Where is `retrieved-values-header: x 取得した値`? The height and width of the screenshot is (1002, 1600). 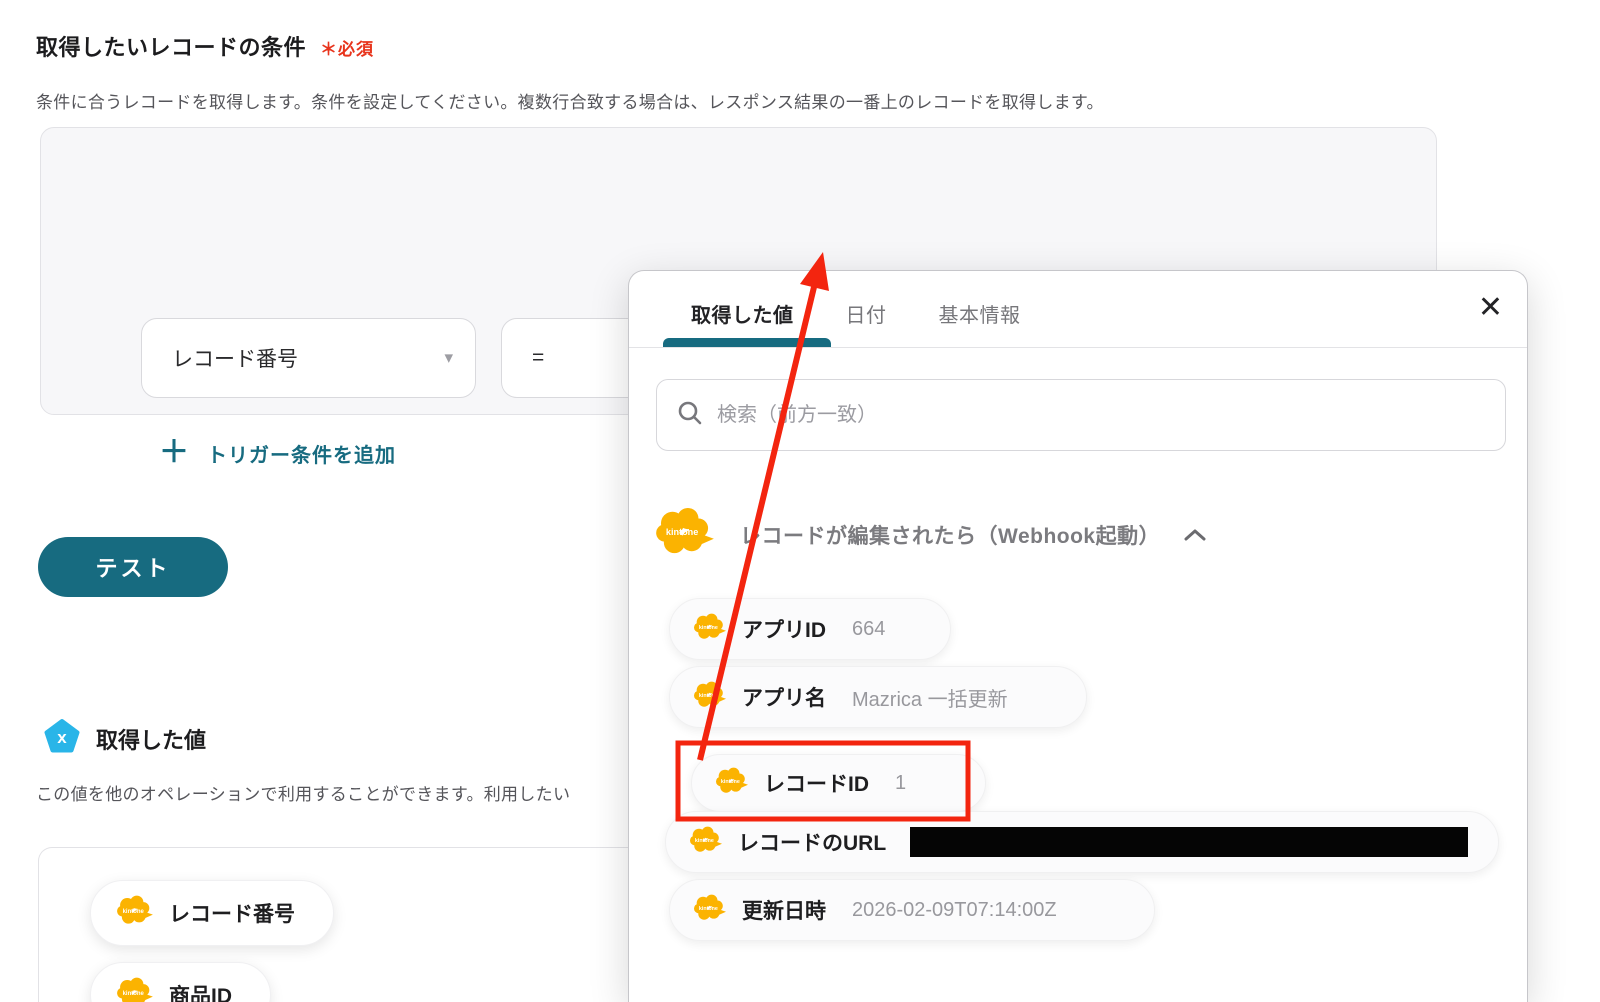 retrieved-values-header: x 取得した値 is located at coordinates (125, 738).